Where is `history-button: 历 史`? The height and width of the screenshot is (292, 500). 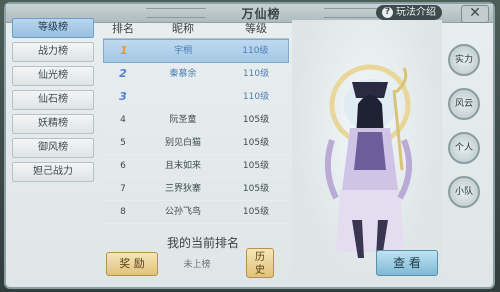 history-button: 历 史 is located at coordinates (260, 263).